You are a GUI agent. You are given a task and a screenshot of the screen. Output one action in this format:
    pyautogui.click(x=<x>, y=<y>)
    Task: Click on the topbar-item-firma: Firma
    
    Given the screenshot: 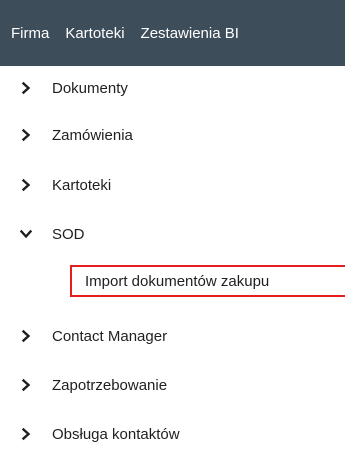 What is the action you would take?
    pyautogui.click(x=30, y=33)
    